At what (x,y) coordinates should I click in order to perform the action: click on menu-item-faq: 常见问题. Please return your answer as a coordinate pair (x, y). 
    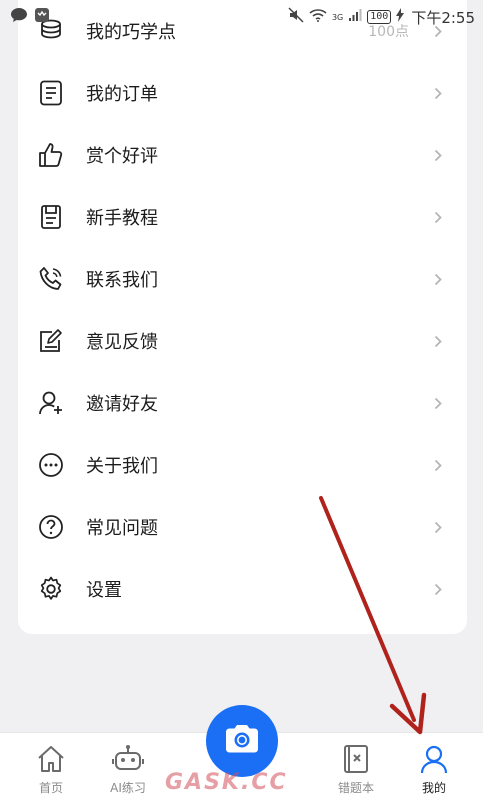
    Looking at the image, I should click on (242, 527).